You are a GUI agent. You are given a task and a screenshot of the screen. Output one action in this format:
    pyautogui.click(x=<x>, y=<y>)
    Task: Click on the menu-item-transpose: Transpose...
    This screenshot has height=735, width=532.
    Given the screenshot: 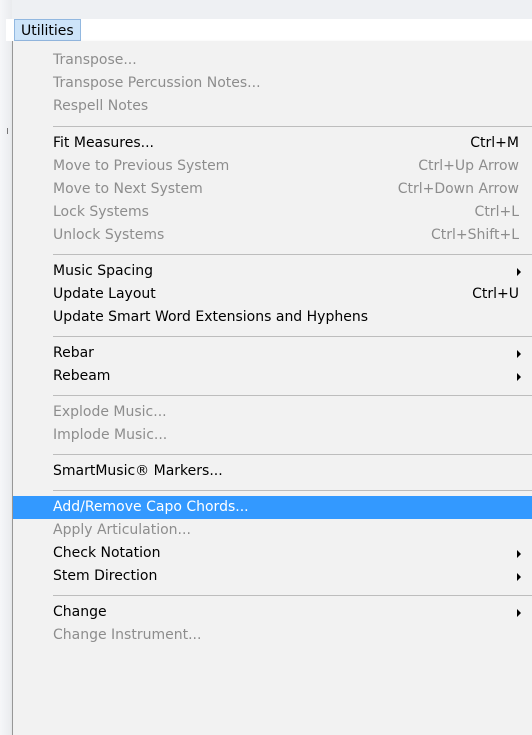 What is the action you would take?
    pyautogui.click(x=272, y=60)
    